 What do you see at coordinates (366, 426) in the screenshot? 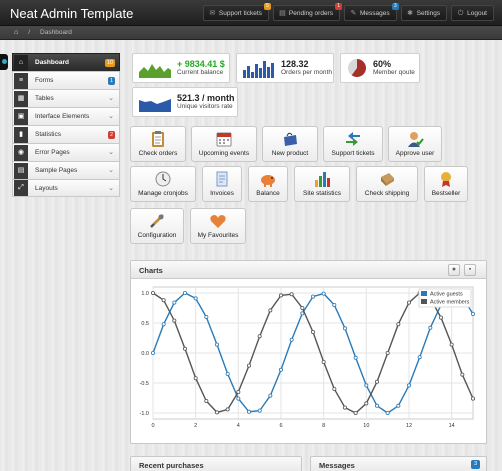
I see `x-tick-label: 10` at bounding box center [366, 426].